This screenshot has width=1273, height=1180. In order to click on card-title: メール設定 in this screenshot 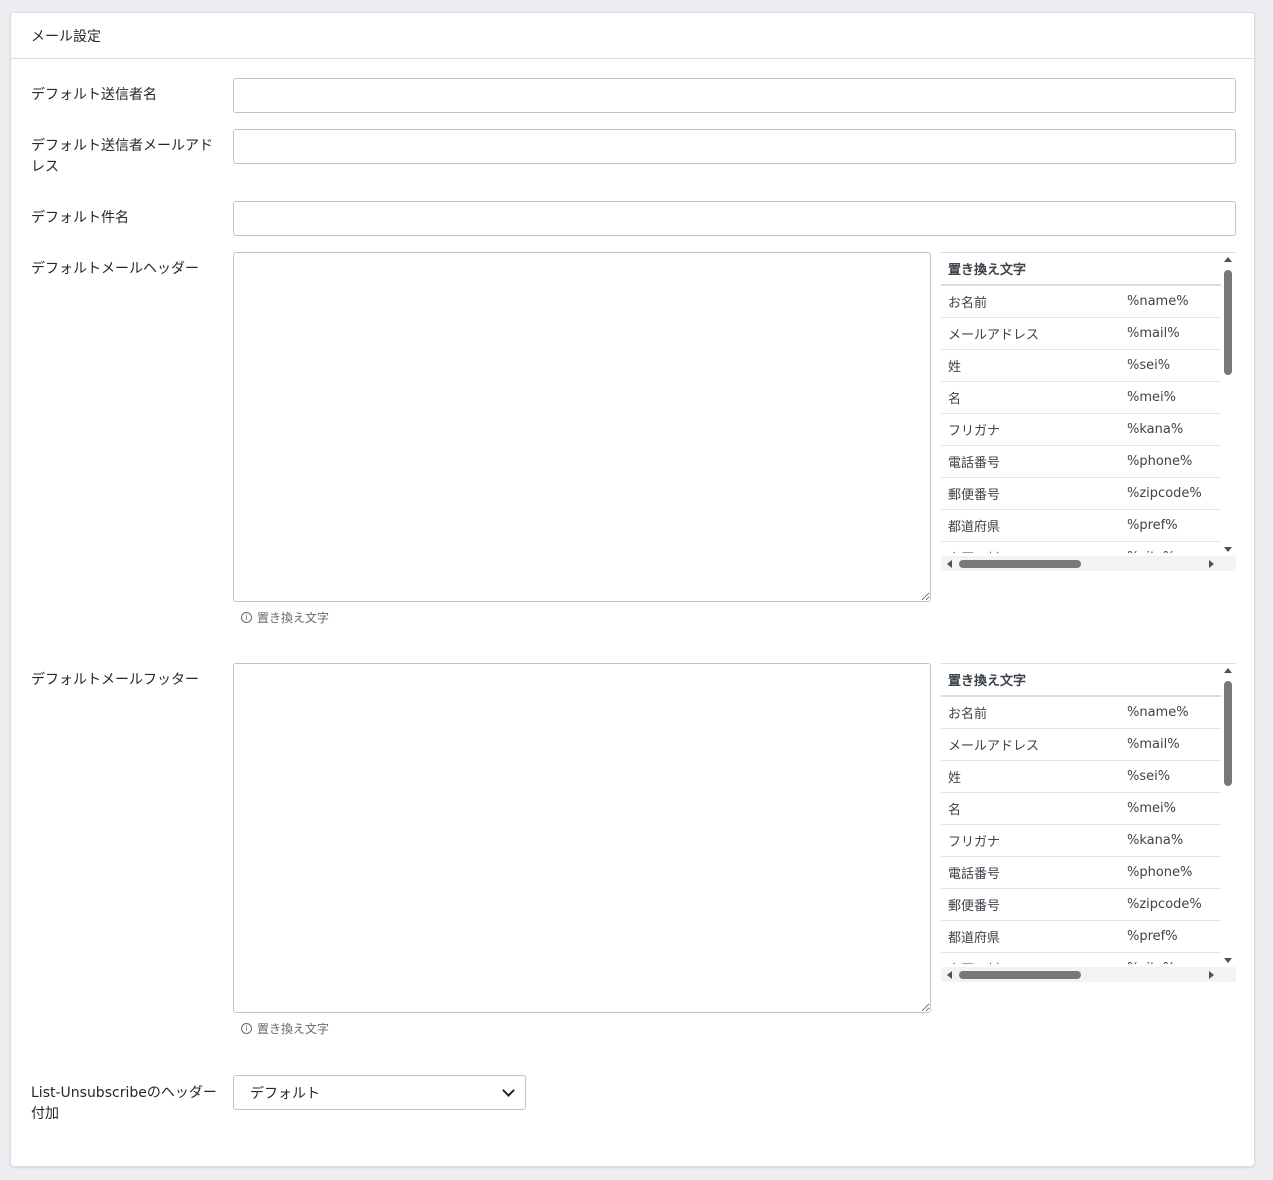, I will do `click(66, 36)`.